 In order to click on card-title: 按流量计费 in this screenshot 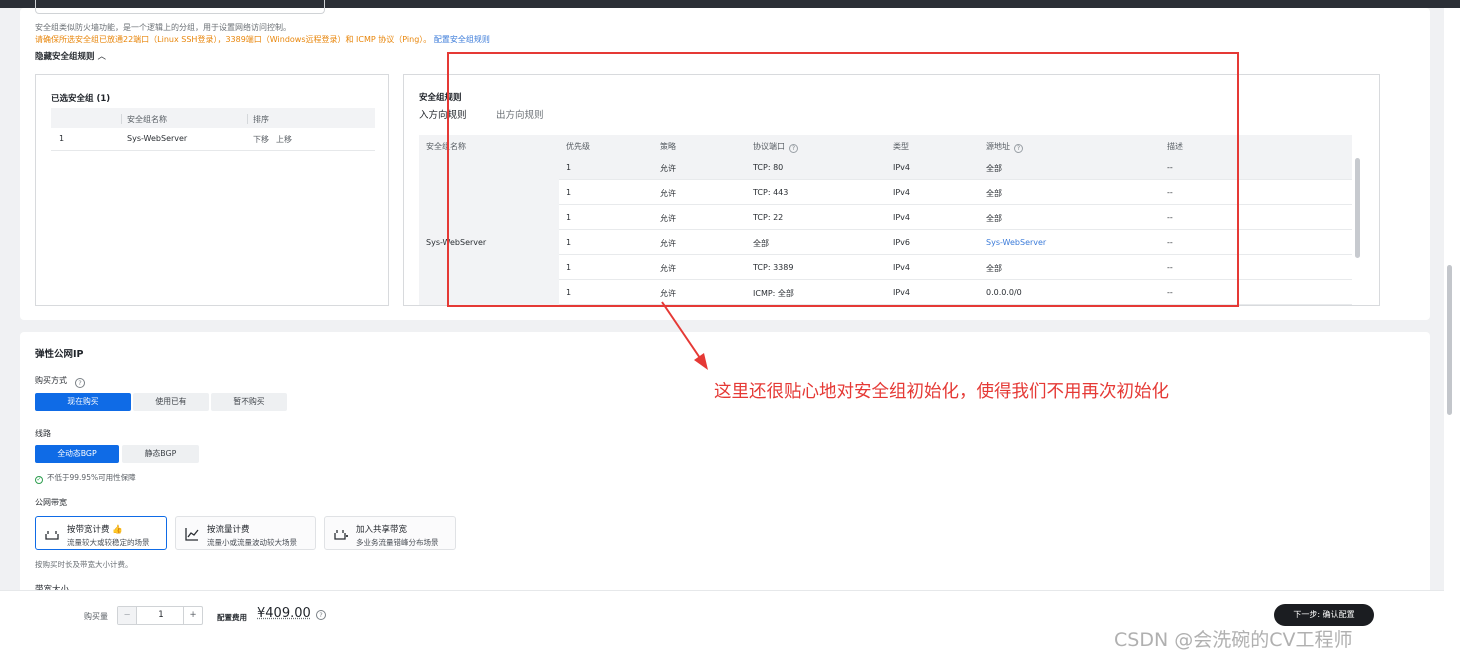, I will do `click(228, 530)`.